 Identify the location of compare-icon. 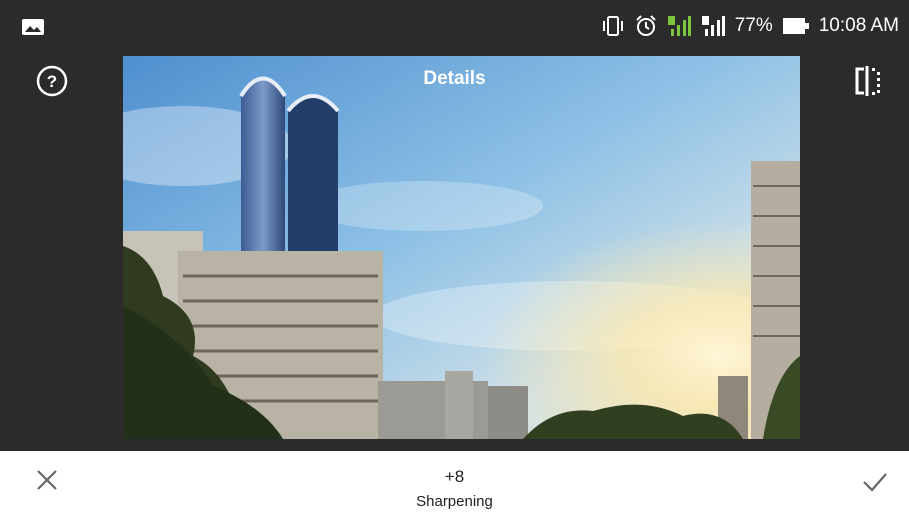
(867, 81).